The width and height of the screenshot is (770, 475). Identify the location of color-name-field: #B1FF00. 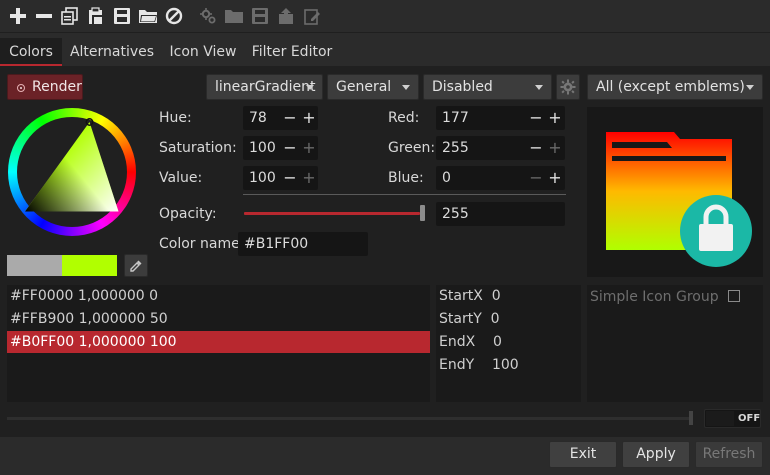
(303, 244).